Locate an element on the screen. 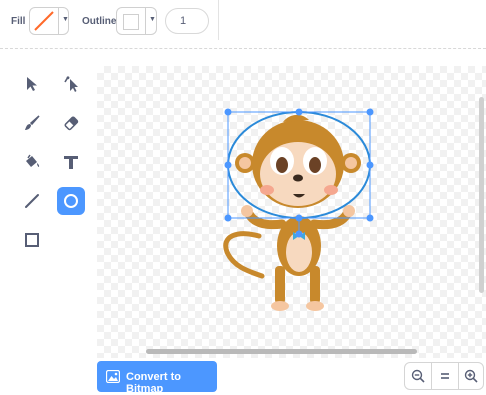  reshape-tool is located at coordinates (71, 84).